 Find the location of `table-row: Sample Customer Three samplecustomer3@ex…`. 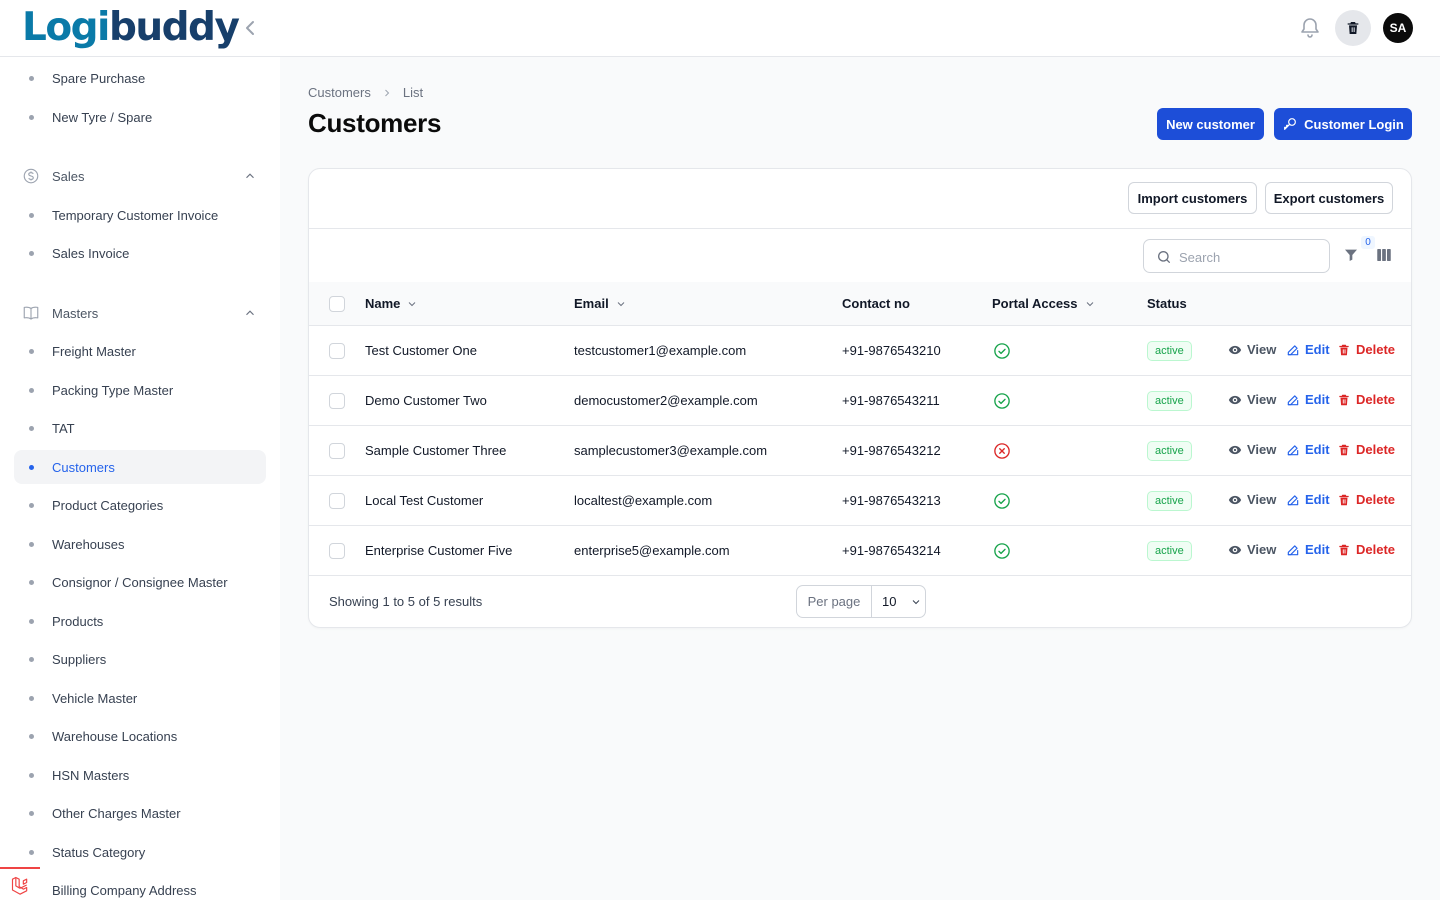

table-row: Sample Customer Three samplecustomer3@ex… is located at coordinates (860, 451).